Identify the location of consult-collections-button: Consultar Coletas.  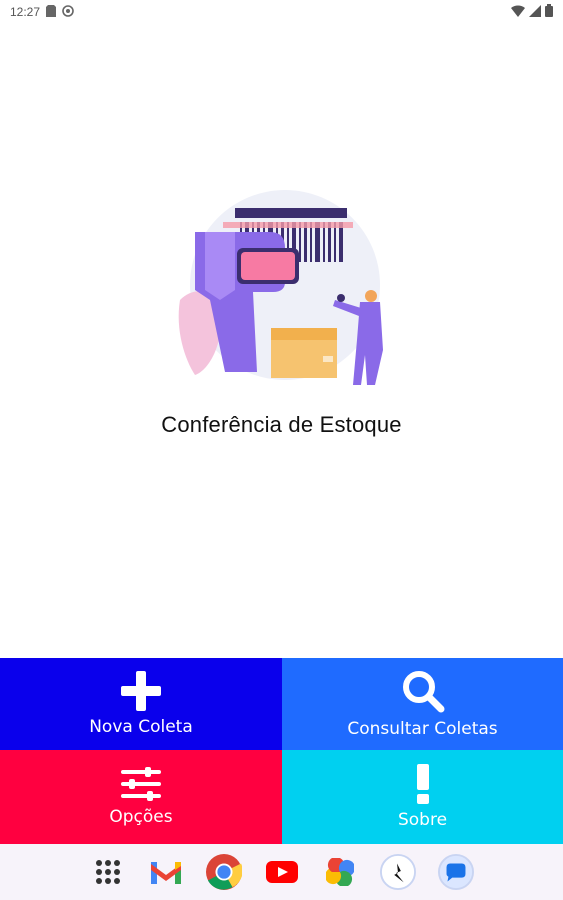
(422, 704).